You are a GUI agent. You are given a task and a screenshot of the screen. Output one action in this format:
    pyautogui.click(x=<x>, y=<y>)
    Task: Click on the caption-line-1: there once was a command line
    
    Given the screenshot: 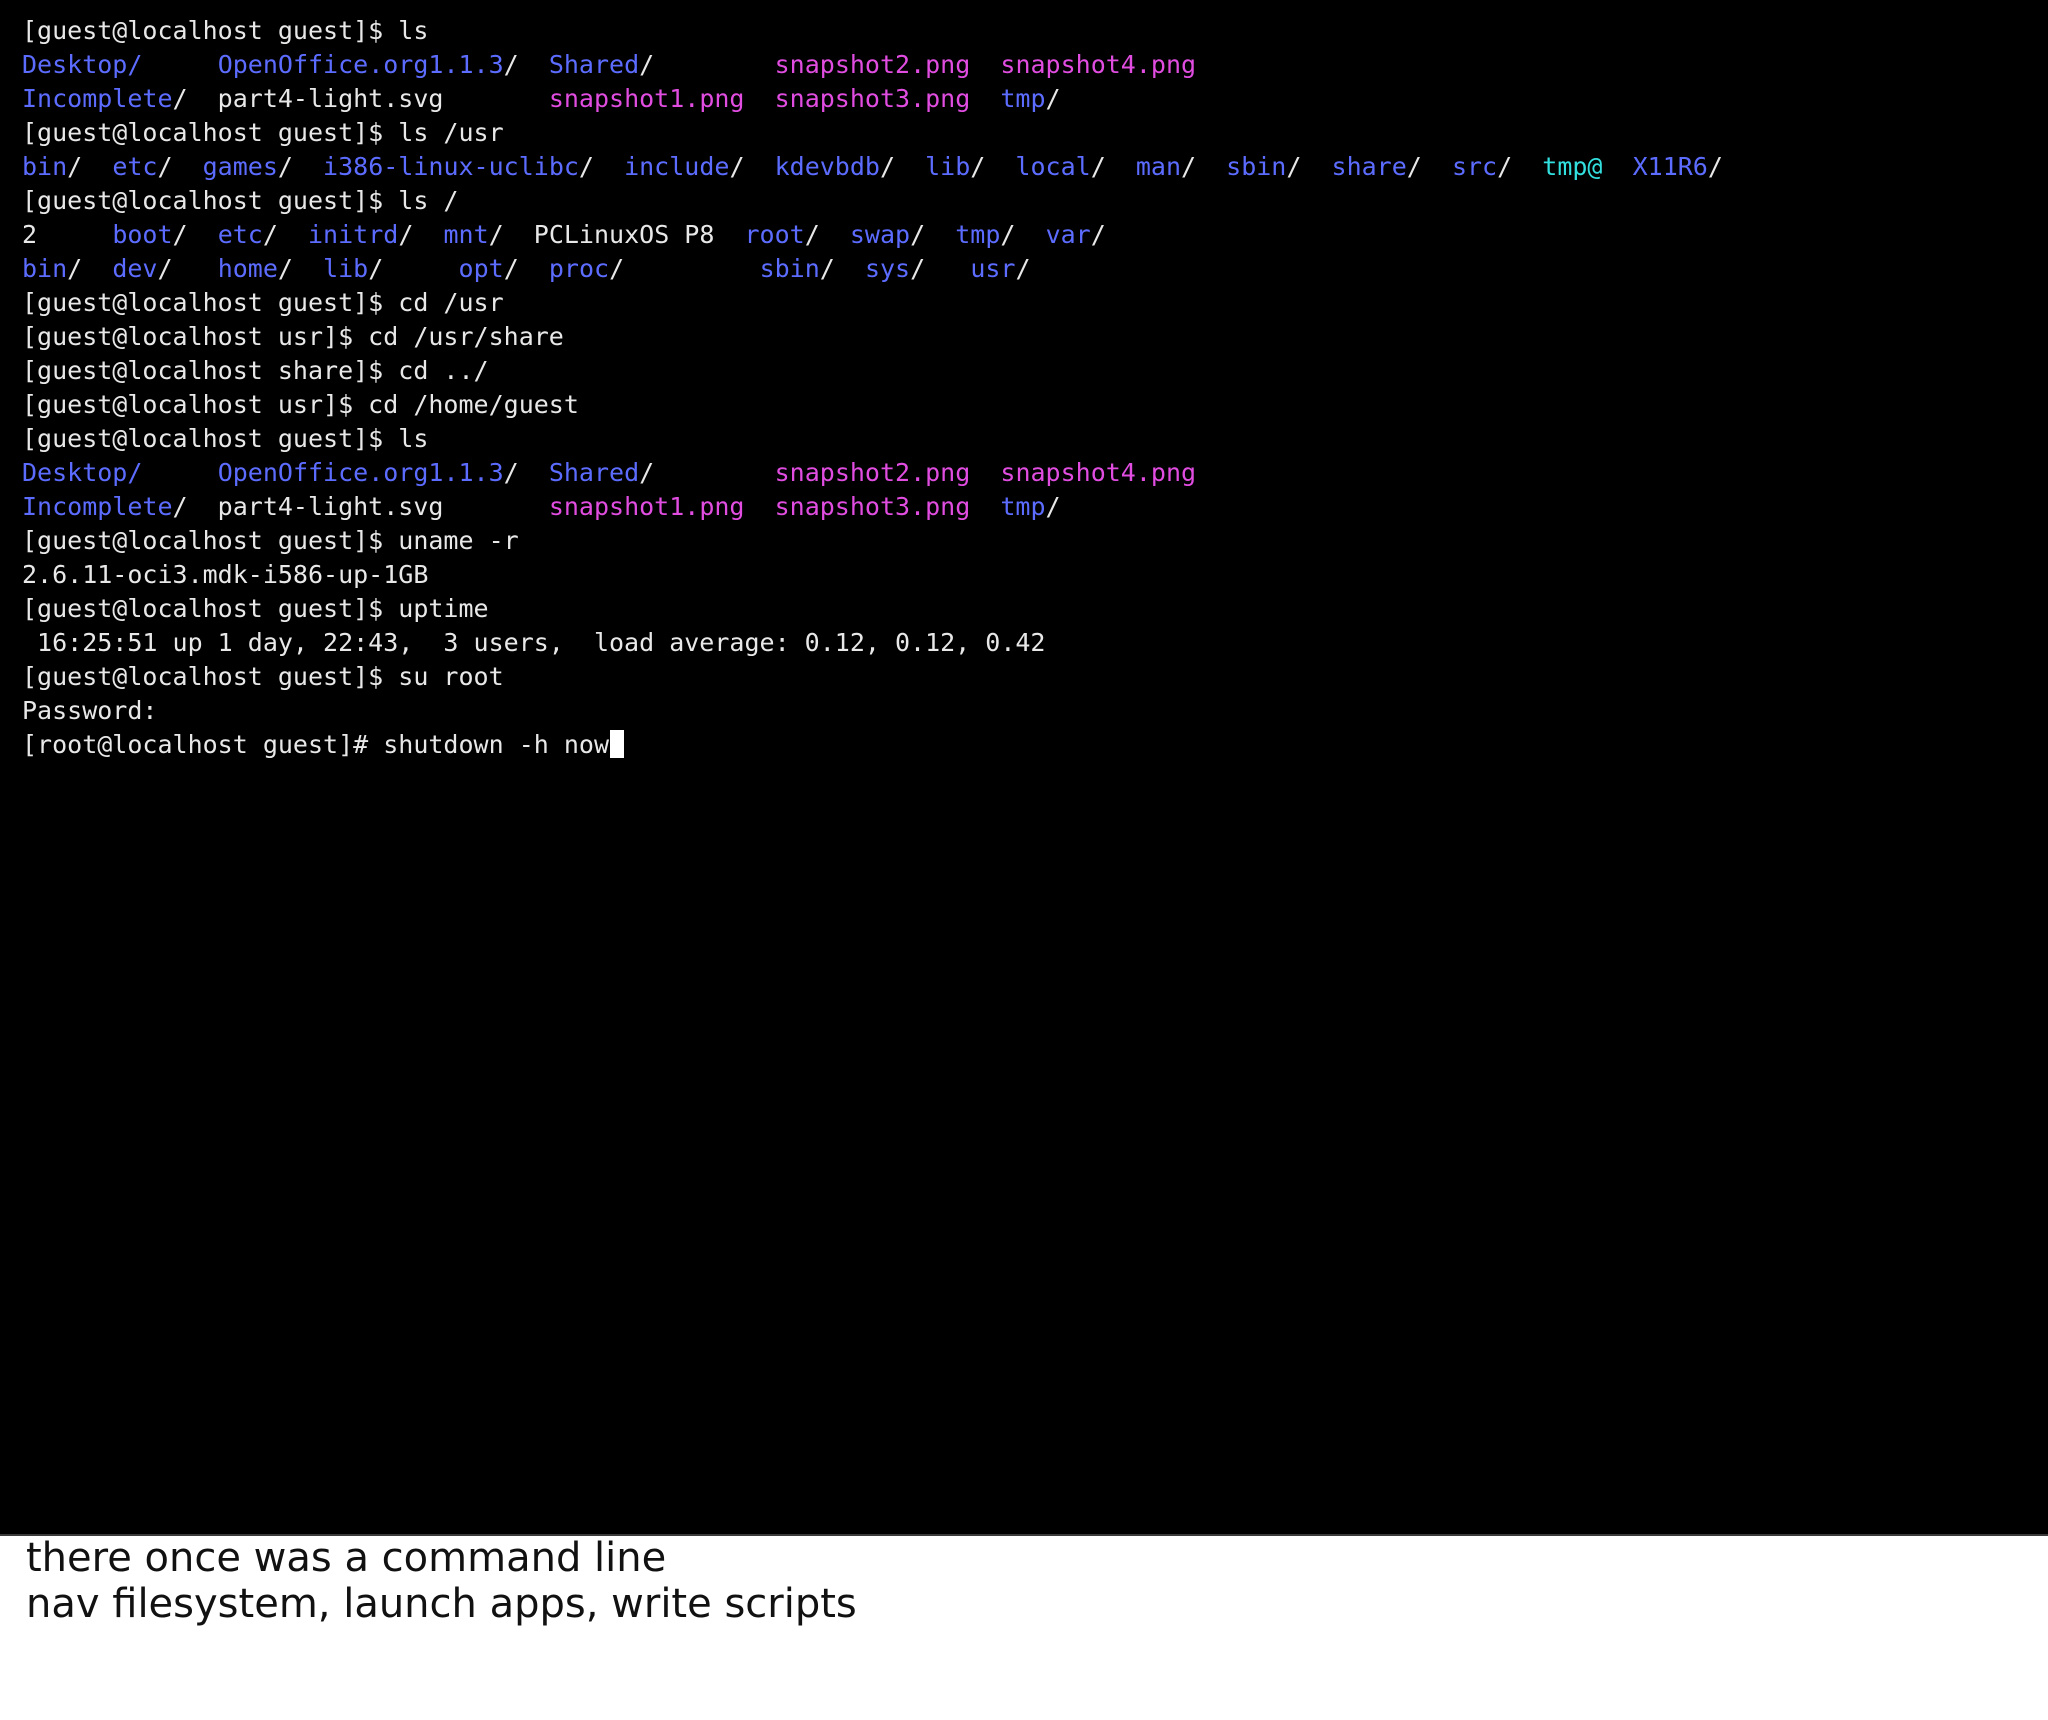 What is the action you would take?
    pyautogui.click(x=346, y=1558)
    